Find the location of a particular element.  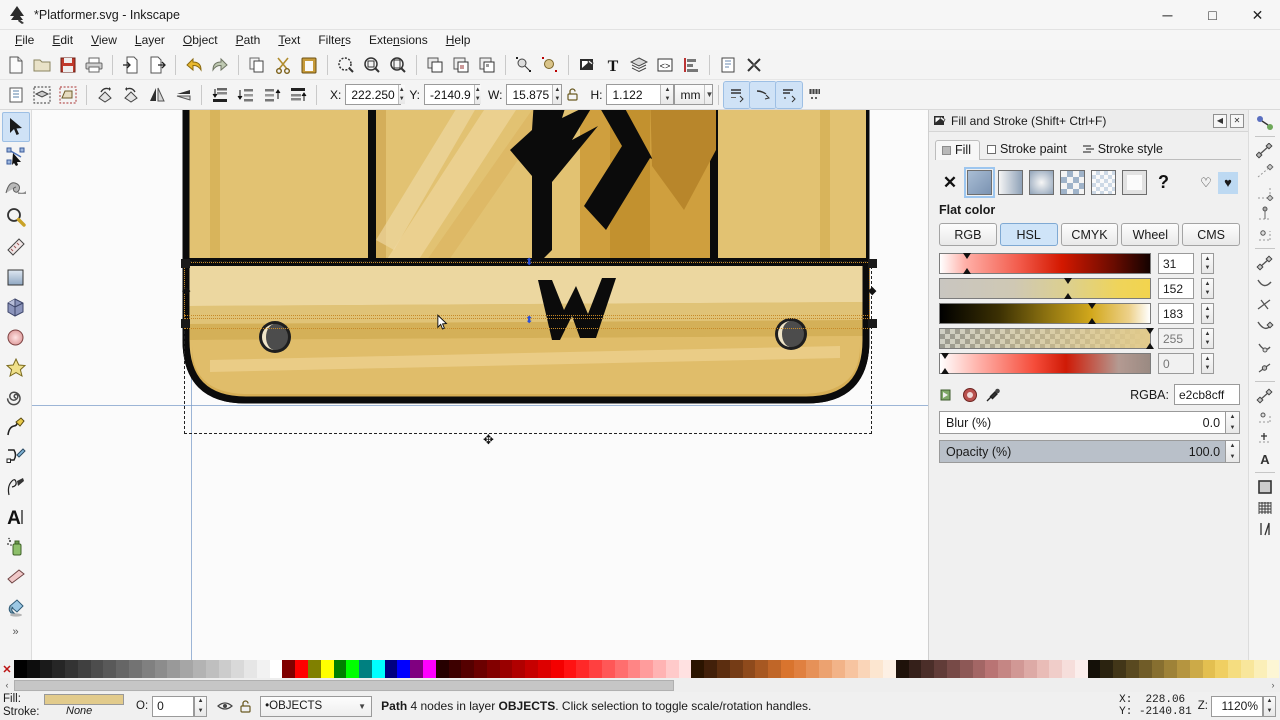

ungroup-icon is located at coordinates (487, 65).